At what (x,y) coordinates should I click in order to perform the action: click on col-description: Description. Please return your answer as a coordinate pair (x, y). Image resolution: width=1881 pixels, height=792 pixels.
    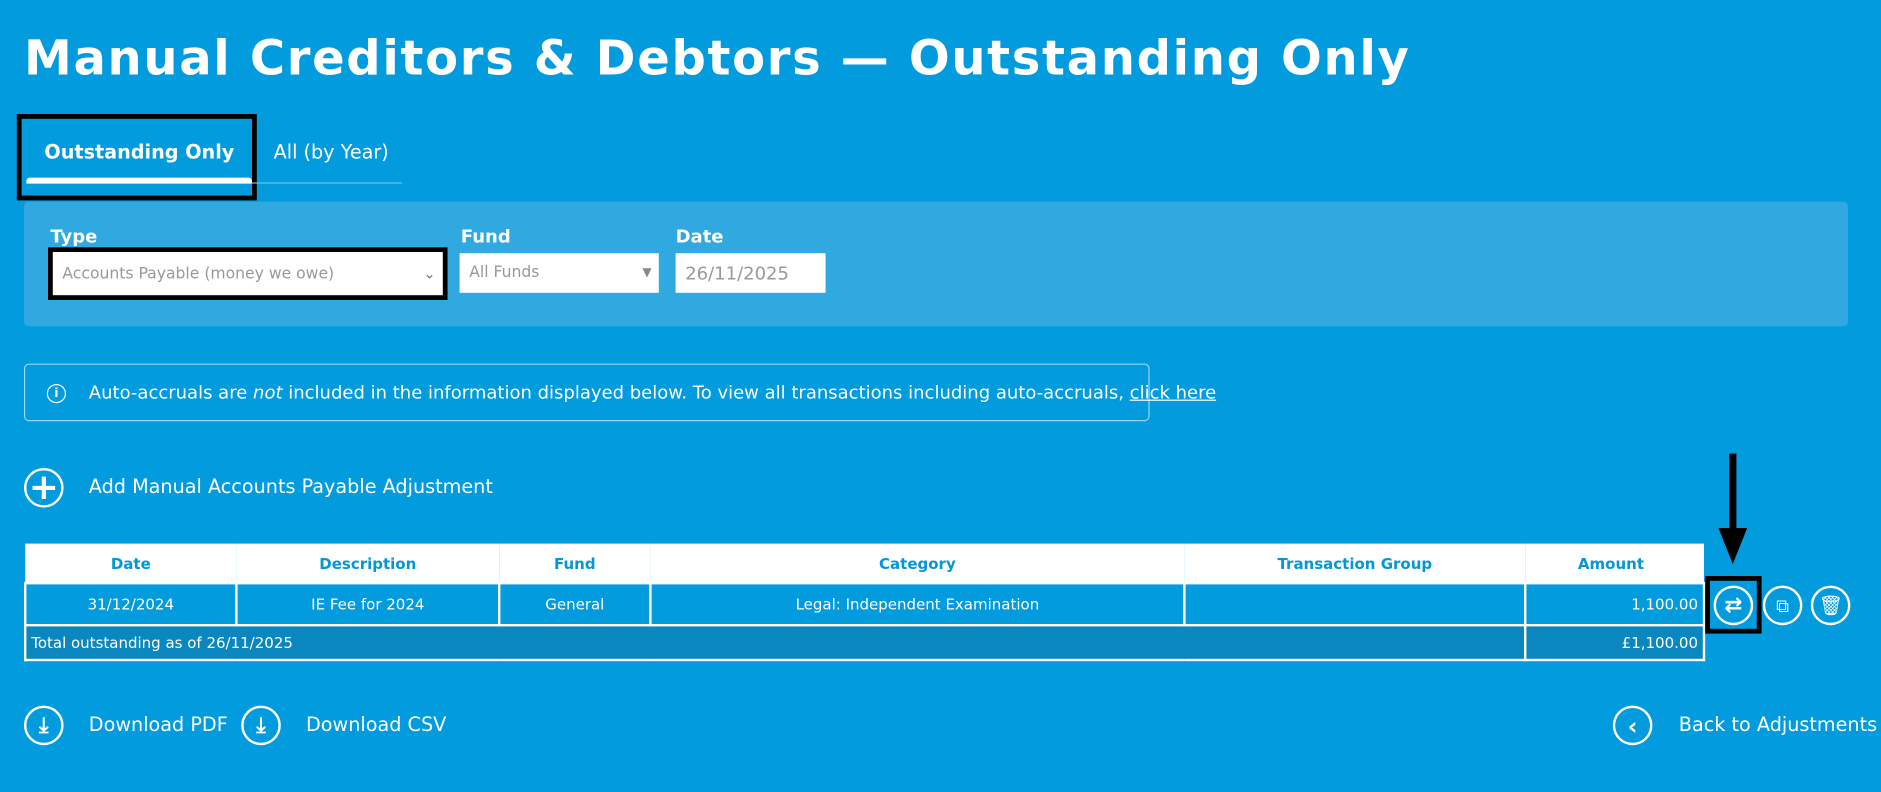
    Looking at the image, I should click on (368, 563).